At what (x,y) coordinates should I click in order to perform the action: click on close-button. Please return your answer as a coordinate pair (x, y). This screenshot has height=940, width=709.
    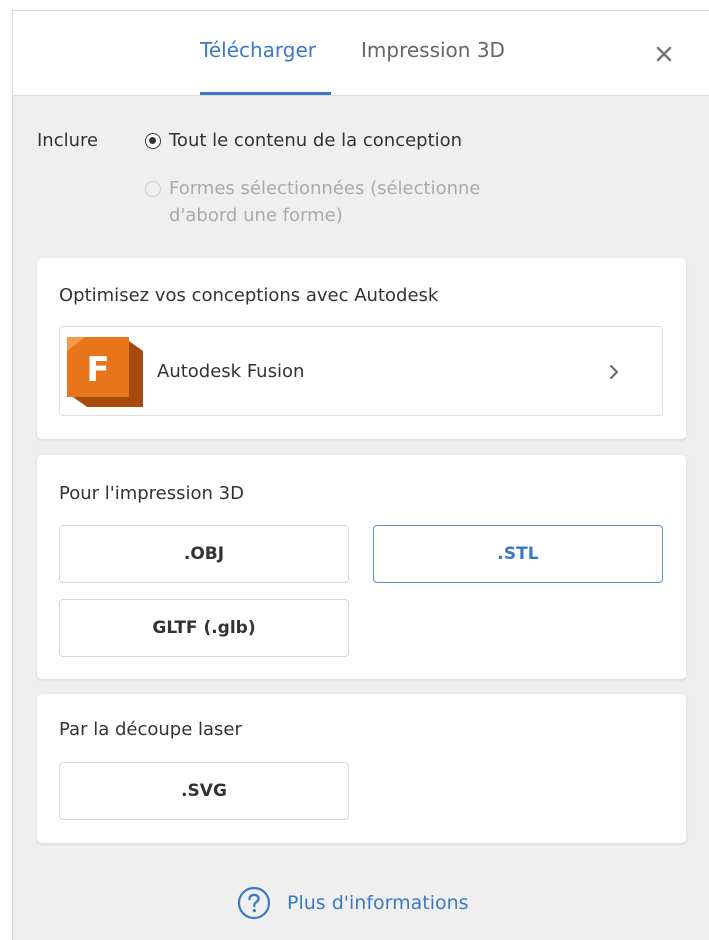
    Looking at the image, I should click on (664, 54).